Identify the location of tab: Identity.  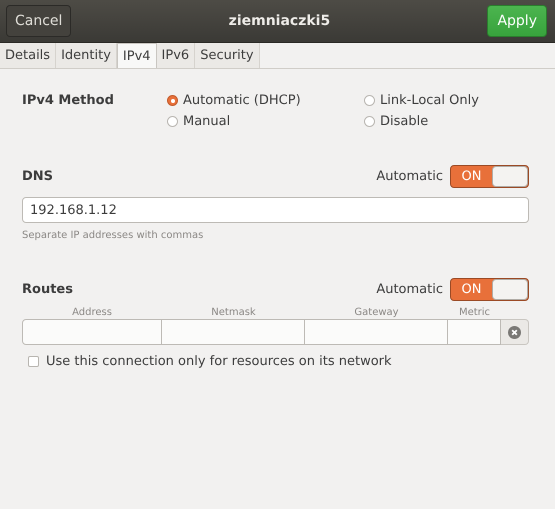
(86, 55).